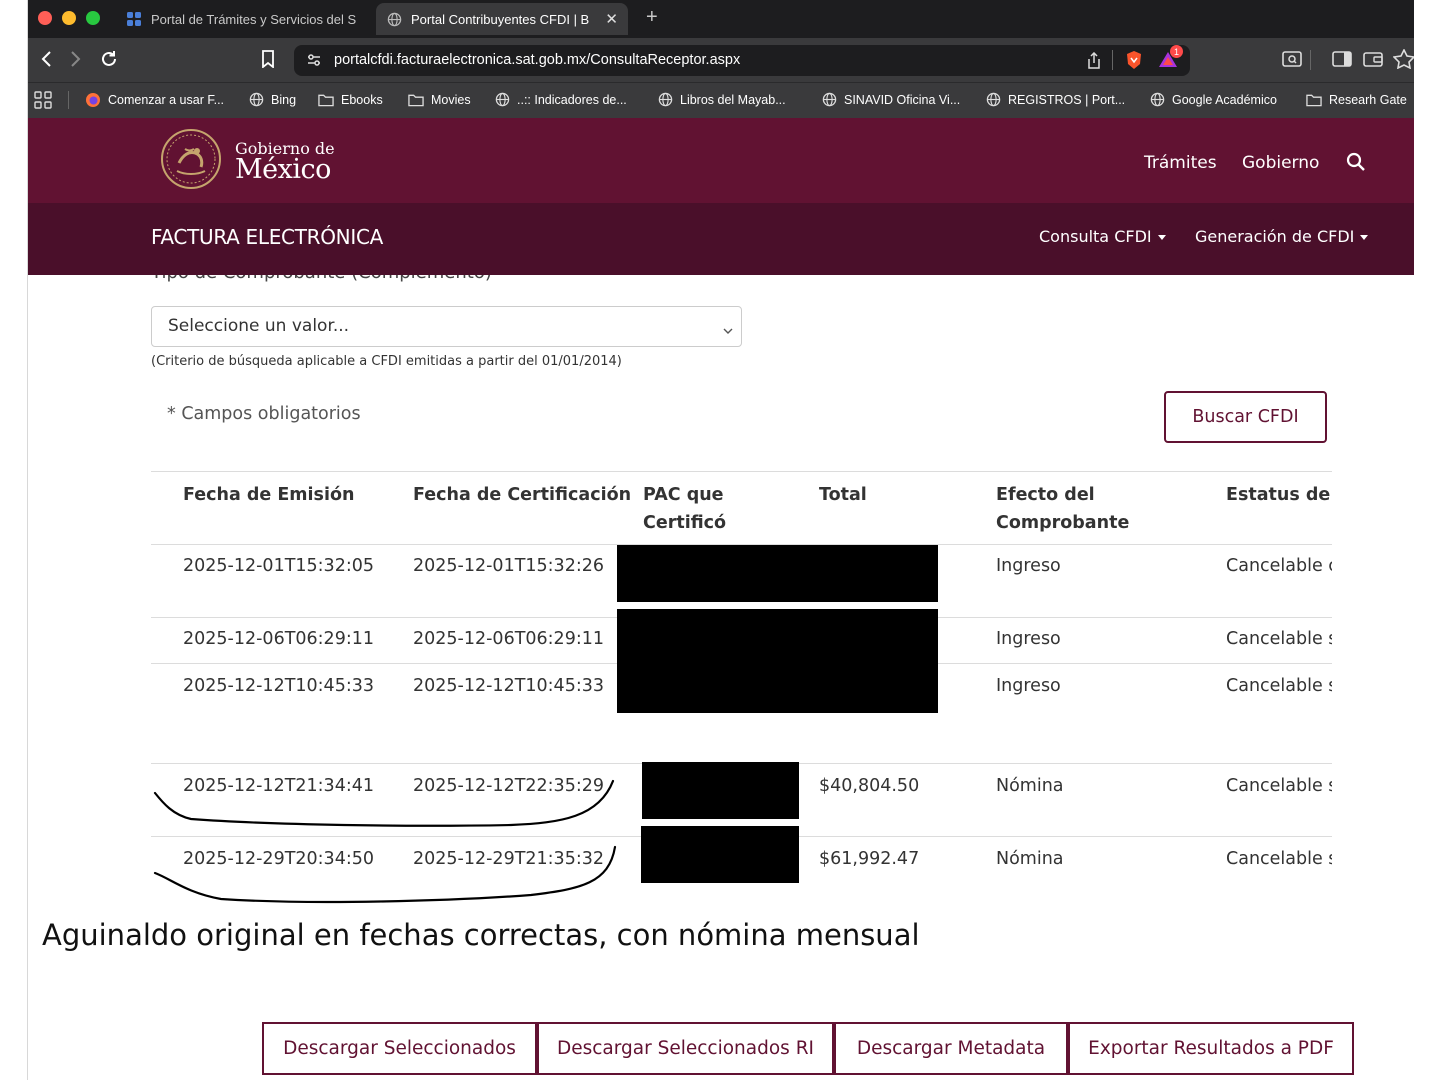  Describe the element at coordinates (1279, 495) in the screenshot. I see `header-estatus: Estatus de c` at that location.